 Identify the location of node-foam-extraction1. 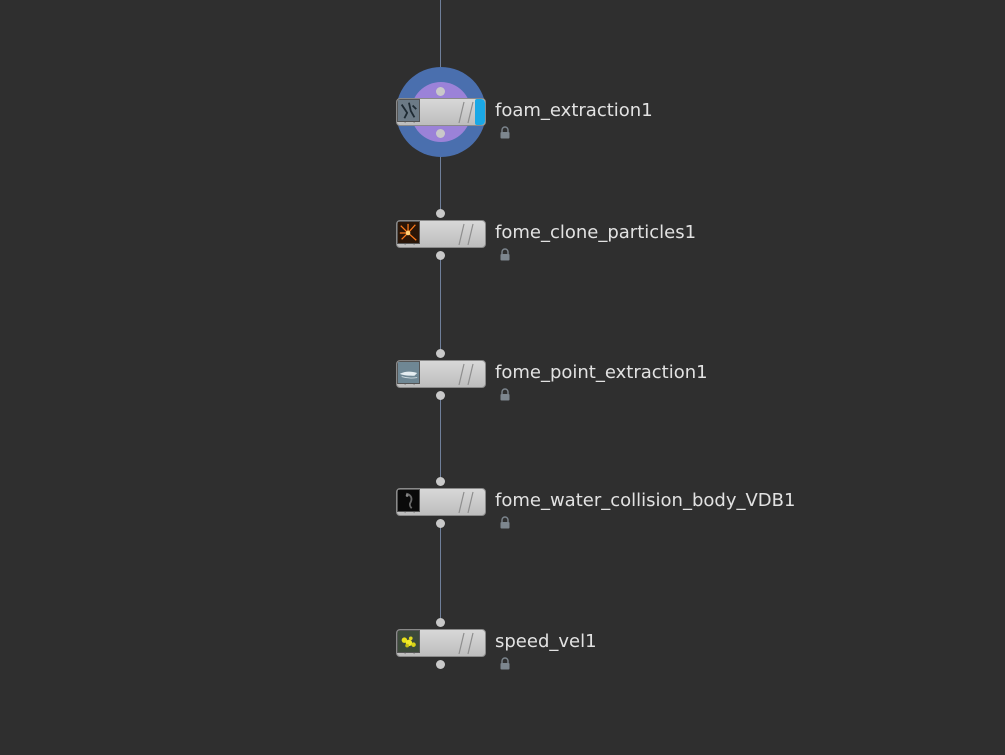
(441, 112).